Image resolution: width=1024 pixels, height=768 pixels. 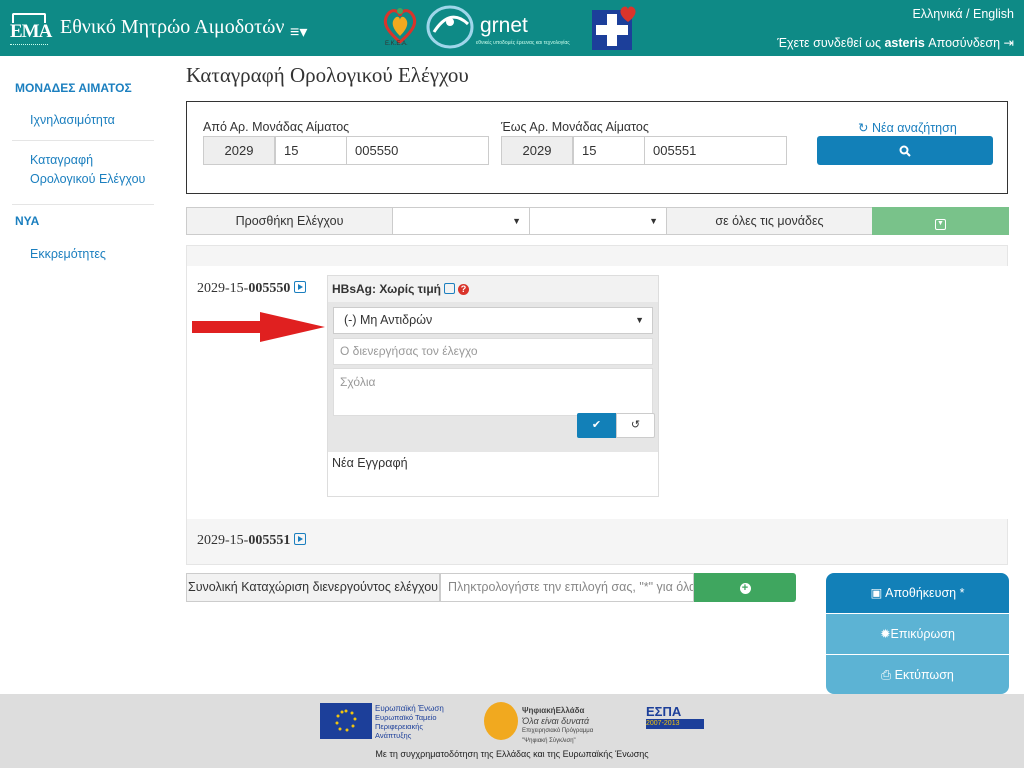 I want to click on from-center-field: 15, so click(x=311, y=150).